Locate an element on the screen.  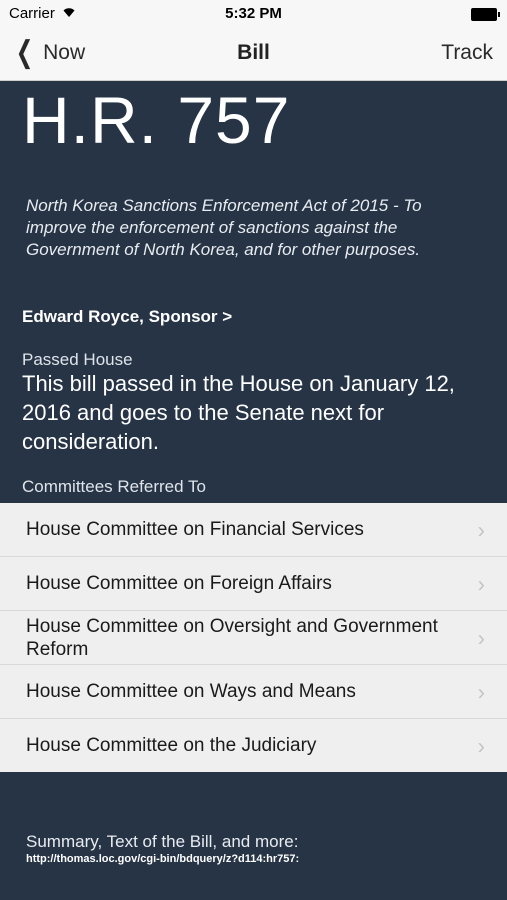
committee-name: House Committee on Ways and Means is located at coordinates (191, 691).